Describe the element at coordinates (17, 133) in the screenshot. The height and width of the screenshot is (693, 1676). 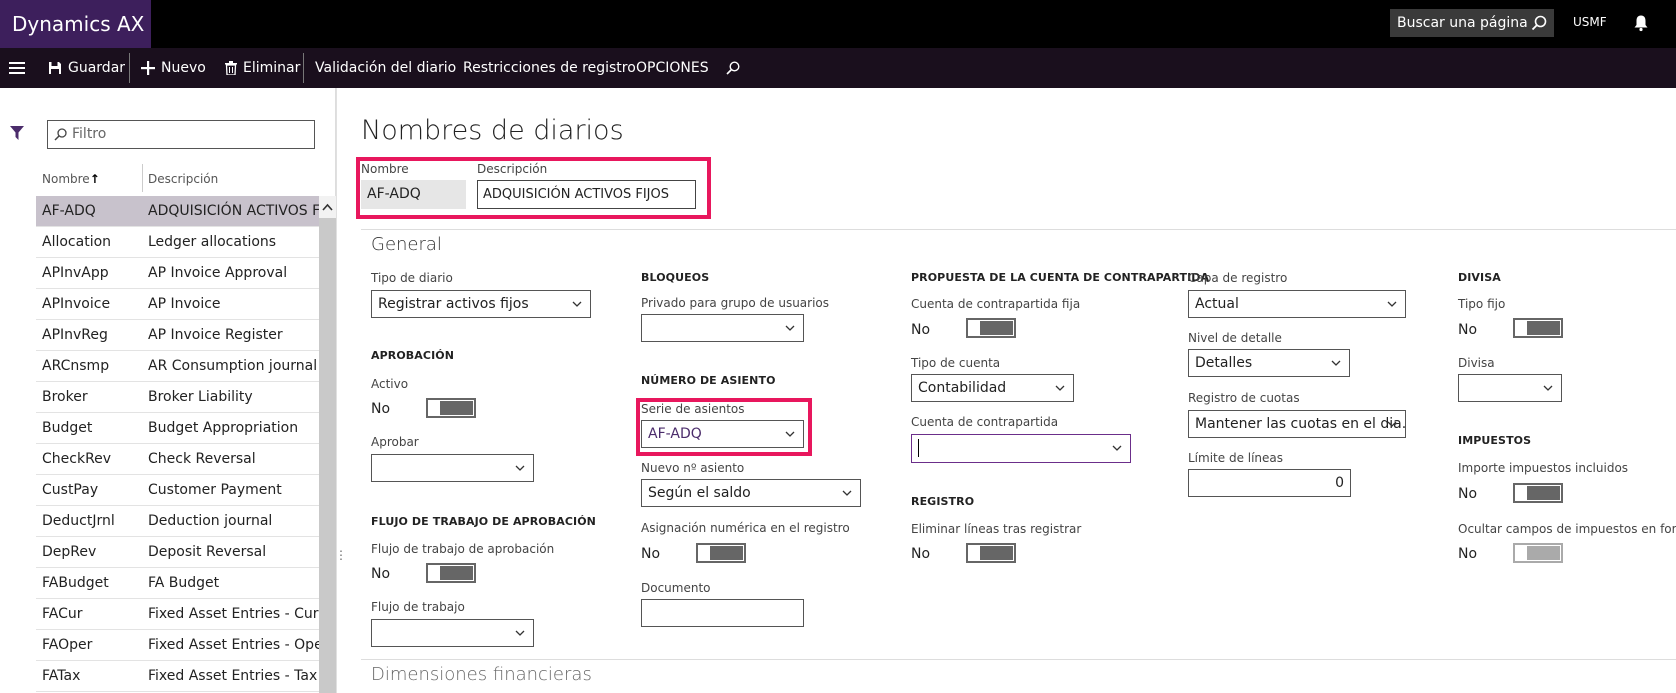
I see `filter-icon` at that location.